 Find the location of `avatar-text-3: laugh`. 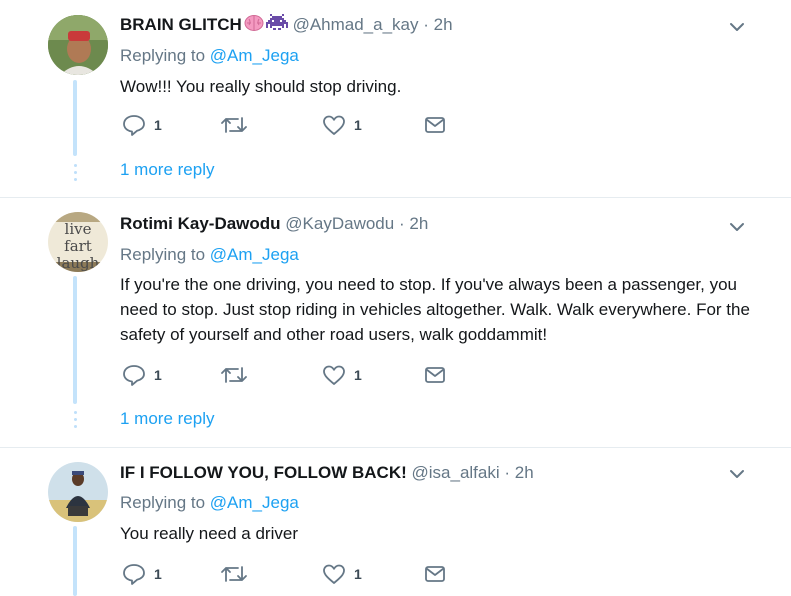

avatar-text-3: laugh is located at coordinates (78, 263).